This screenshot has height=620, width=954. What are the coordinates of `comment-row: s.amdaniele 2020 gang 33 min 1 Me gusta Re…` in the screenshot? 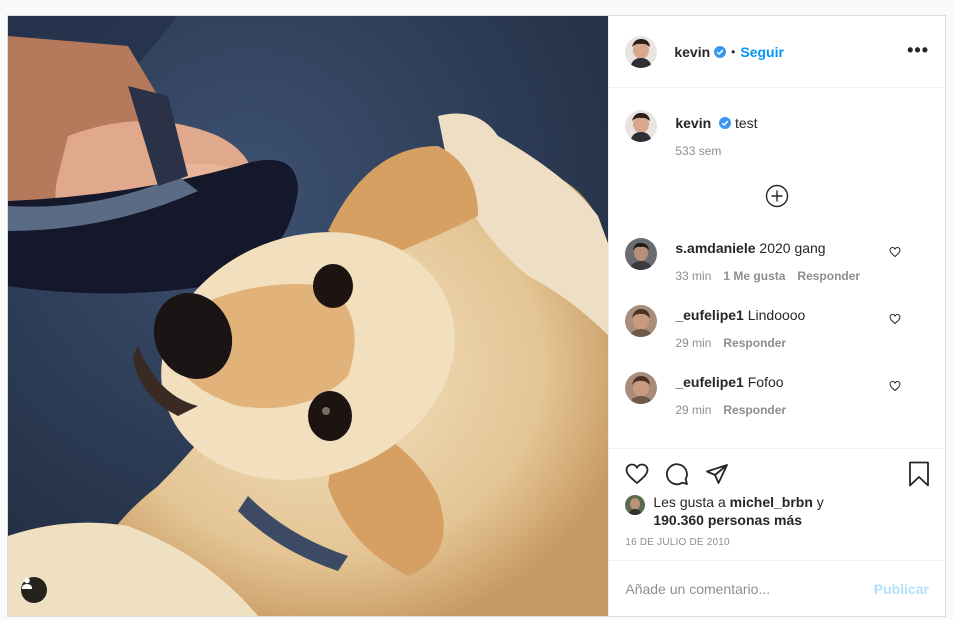 It's located at (777, 260).